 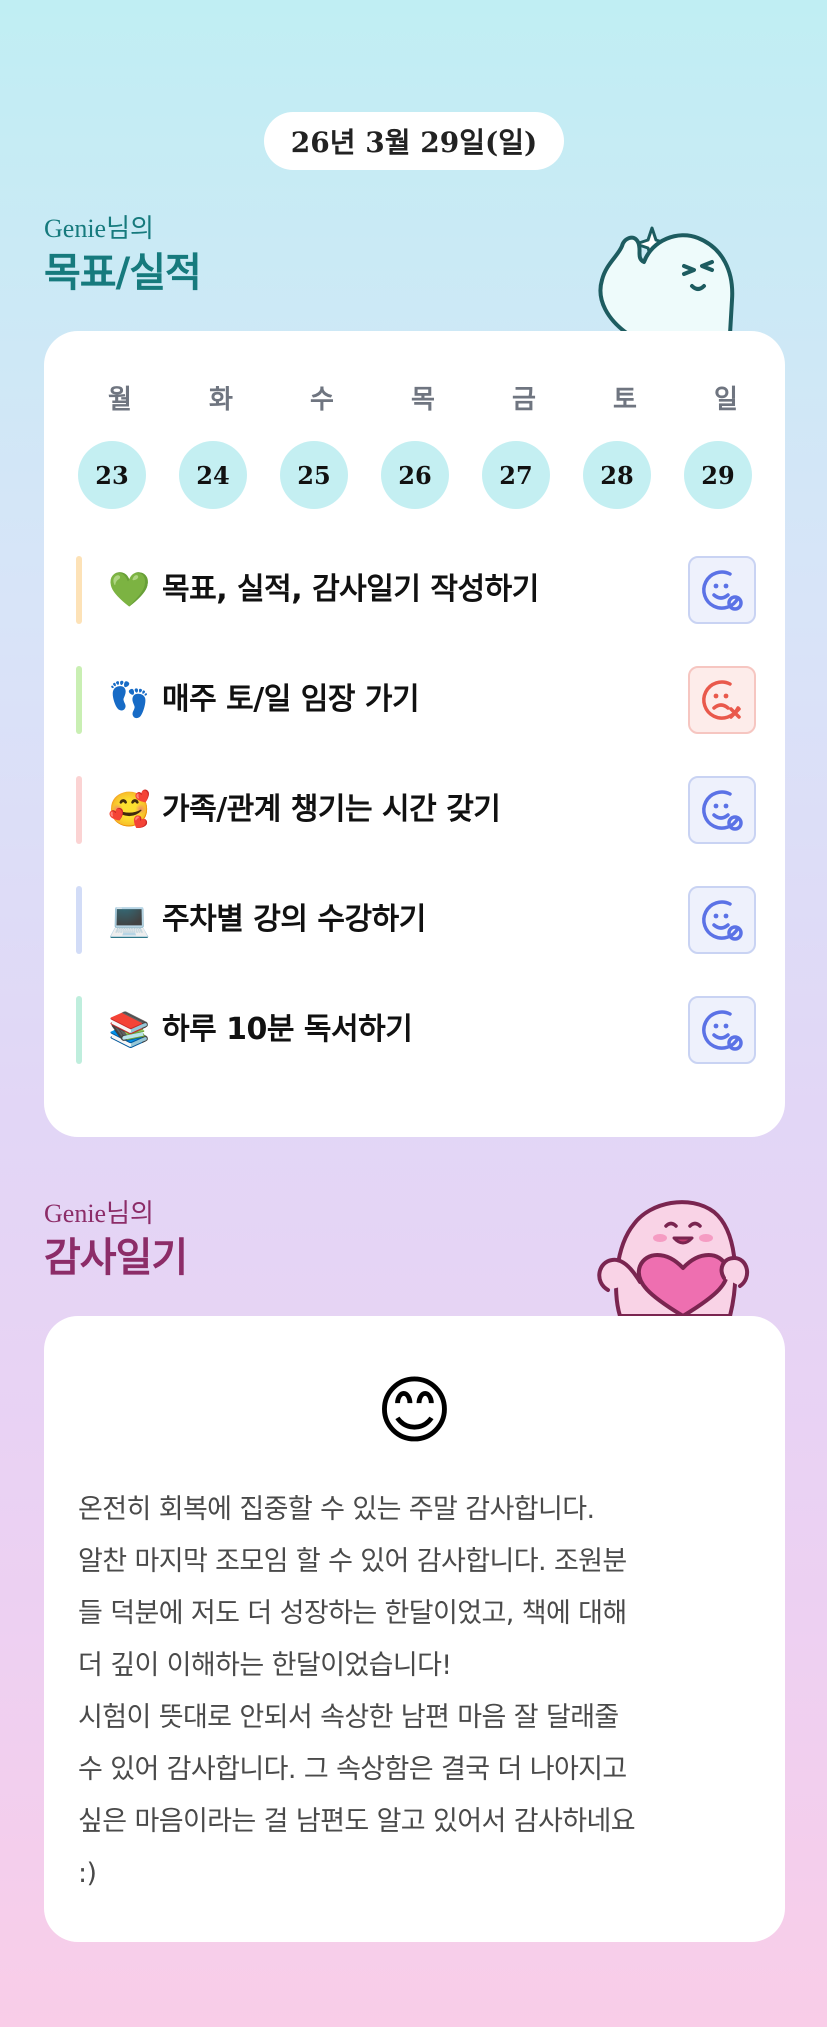 I want to click on weekday-label: 금, so click(x=524, y=400).